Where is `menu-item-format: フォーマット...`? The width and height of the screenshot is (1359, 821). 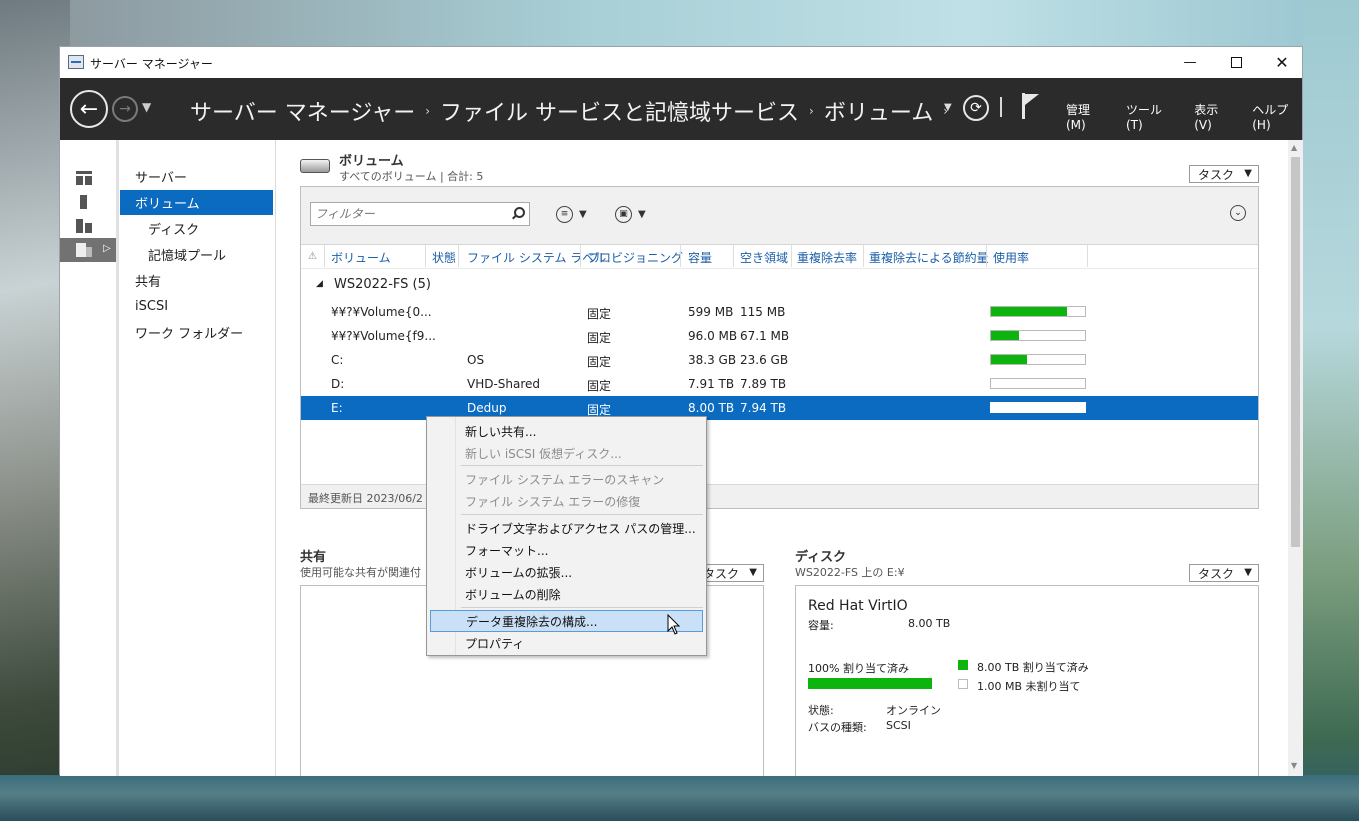 menu-item-format: フォーマット... is located at coordinates (566, 550).